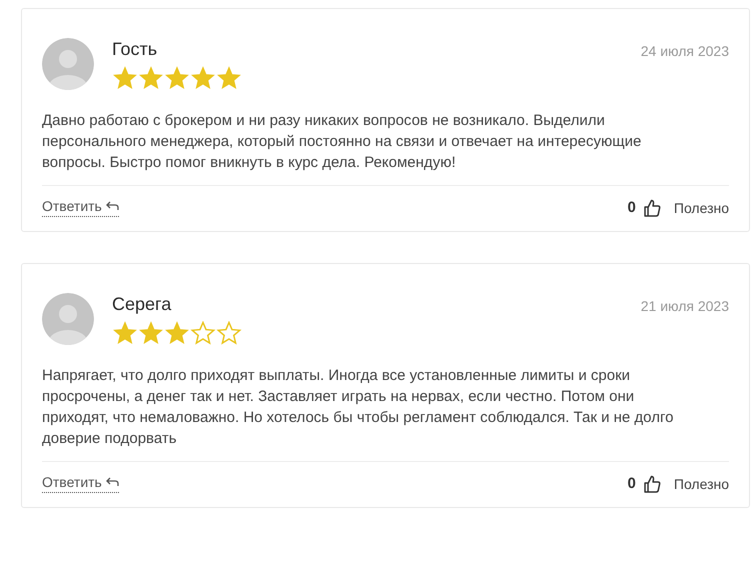 Image resolution: width=756 pixels, height=571 pixels. What do you see at coordinates (342, 142) in the screenshot?
I see `review-text: Давно работаю с брокером и ни разу никаких вопросов не возникало. Выделили персонального менеджера, который постоянно на связи и отвечает на интересующие вопросы. Быстро помог вникнуть в курс дела. Рекомендую!` at bounding box center [342, 142].